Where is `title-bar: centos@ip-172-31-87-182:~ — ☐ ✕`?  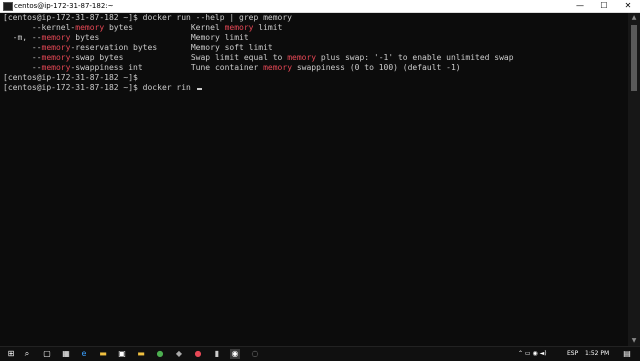 title-bar: centos@ip-172-31-87-182:~ — ☐ ✕ is located at coordinates (320, 6).